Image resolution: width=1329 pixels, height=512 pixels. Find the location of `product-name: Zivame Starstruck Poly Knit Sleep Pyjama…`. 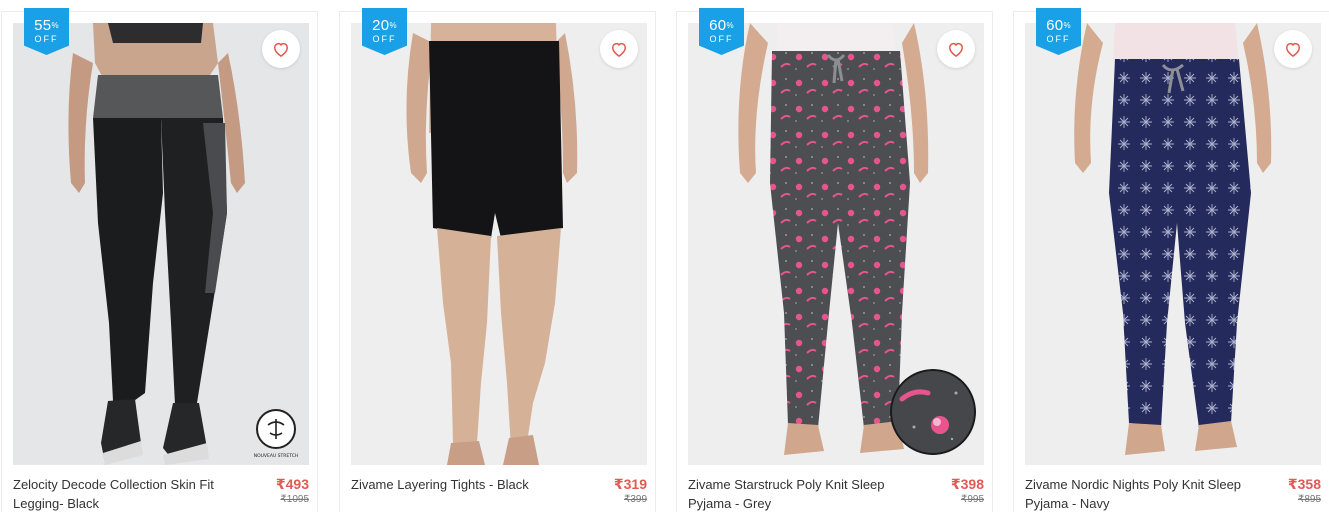

product-name: Zivame Starstruck Poly Knit Sleep Pyjama… is located at coordinates (798, 493).